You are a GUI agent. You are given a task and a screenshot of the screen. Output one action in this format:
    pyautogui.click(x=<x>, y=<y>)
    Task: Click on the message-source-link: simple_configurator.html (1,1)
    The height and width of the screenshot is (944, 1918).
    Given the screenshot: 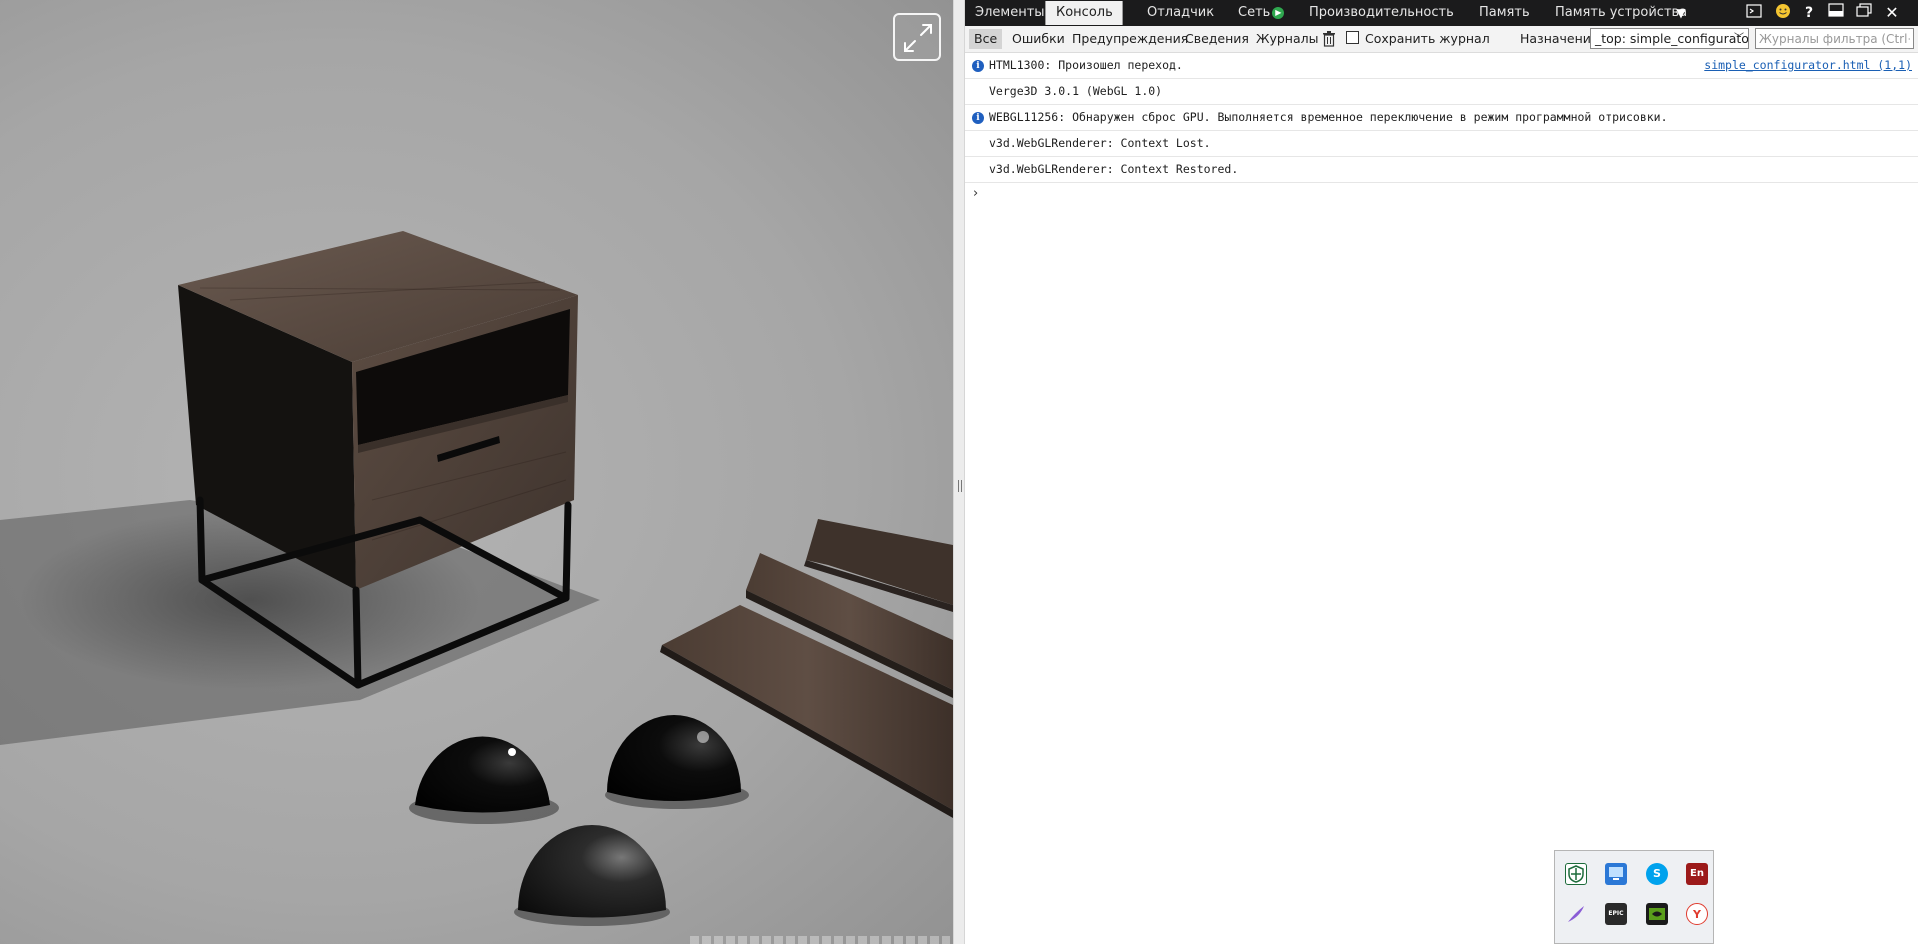 What is the action you would take?
    pyautogui.click(x=1808, y=65)
    